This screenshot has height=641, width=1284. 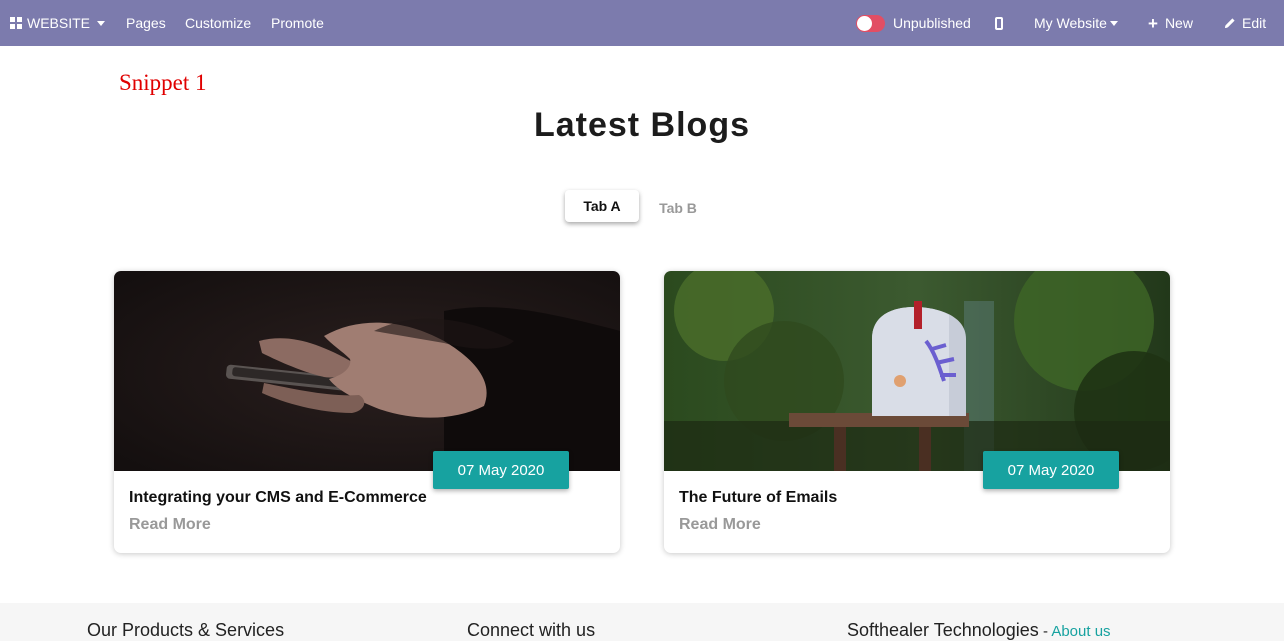 I want to click on footer-heading-company: Softhealer Technologies - About us, so click(x=979, y=630).